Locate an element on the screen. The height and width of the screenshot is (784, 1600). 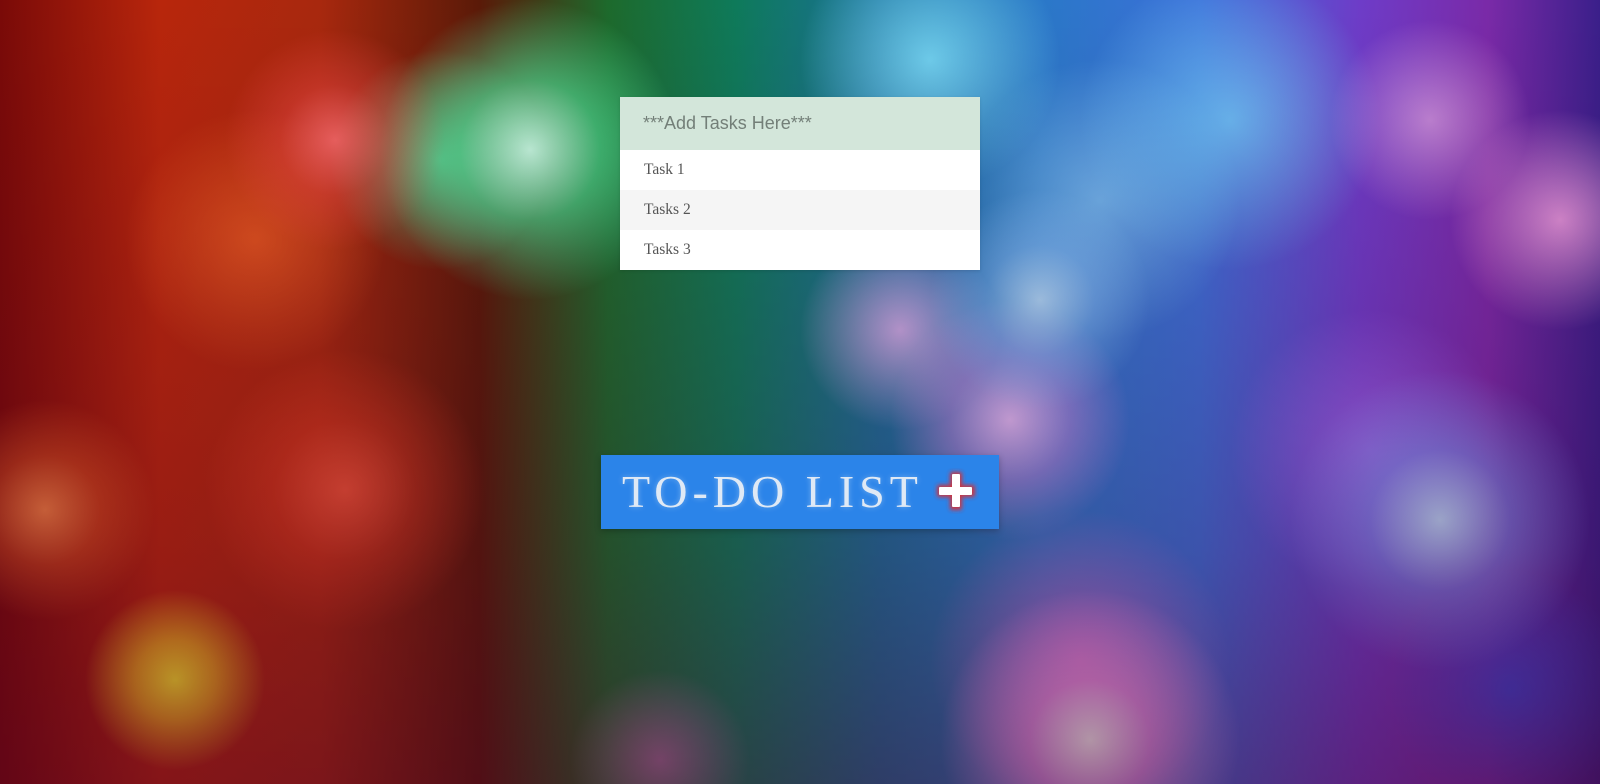
task-list: Task 1 Tasks 2 Tasks 3 is located at coordinates (800, 210).